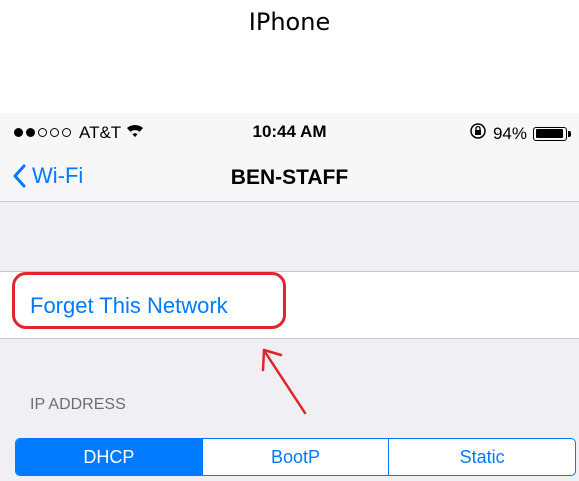 The image size is (579, 481). What do you see at coordinates (481, 457) in the screenshot?
I see `segment-static: Static` at bounding box center [481, 457].